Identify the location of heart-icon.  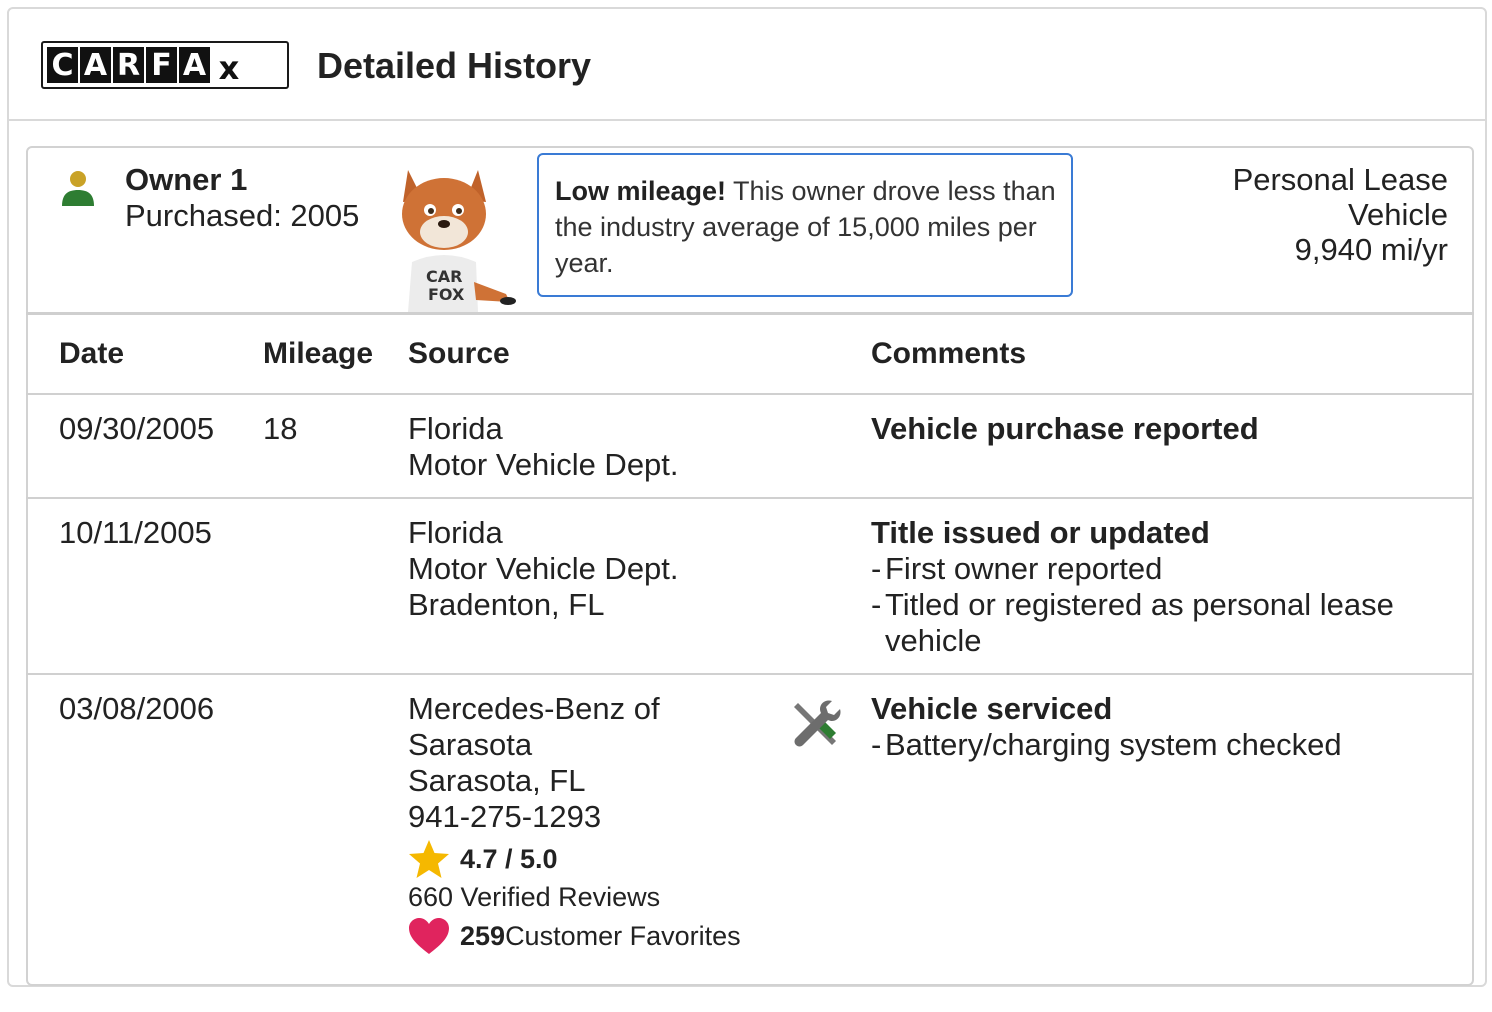
(429, 936).